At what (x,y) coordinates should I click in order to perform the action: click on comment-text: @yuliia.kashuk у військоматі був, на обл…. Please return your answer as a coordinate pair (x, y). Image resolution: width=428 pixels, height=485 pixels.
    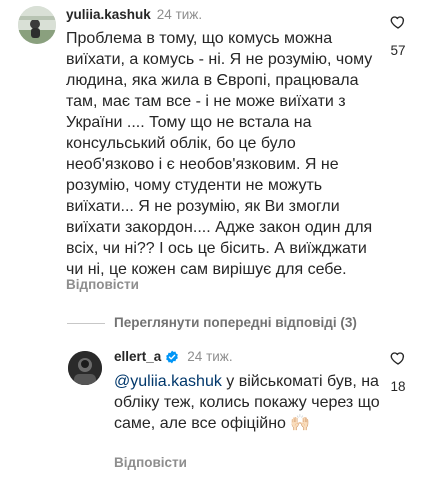
    Looking at the image, I should click on (249, 402).